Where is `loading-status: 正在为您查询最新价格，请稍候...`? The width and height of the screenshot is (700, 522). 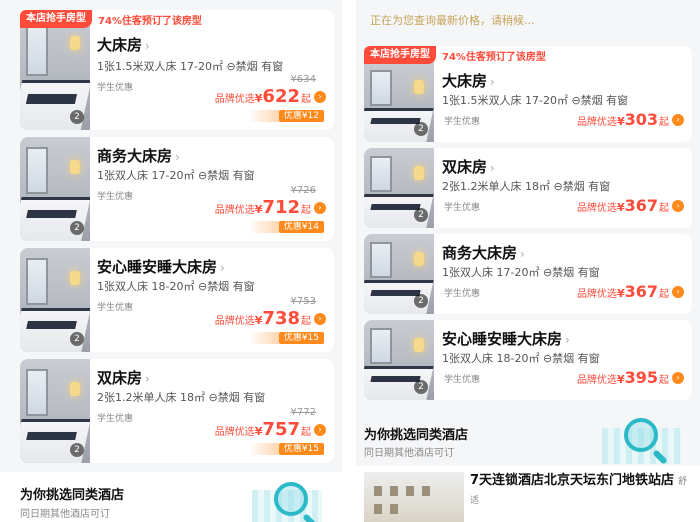
loading-status: 正在为您查询最新价格，请稍候... is located at coordinates (528, 19).